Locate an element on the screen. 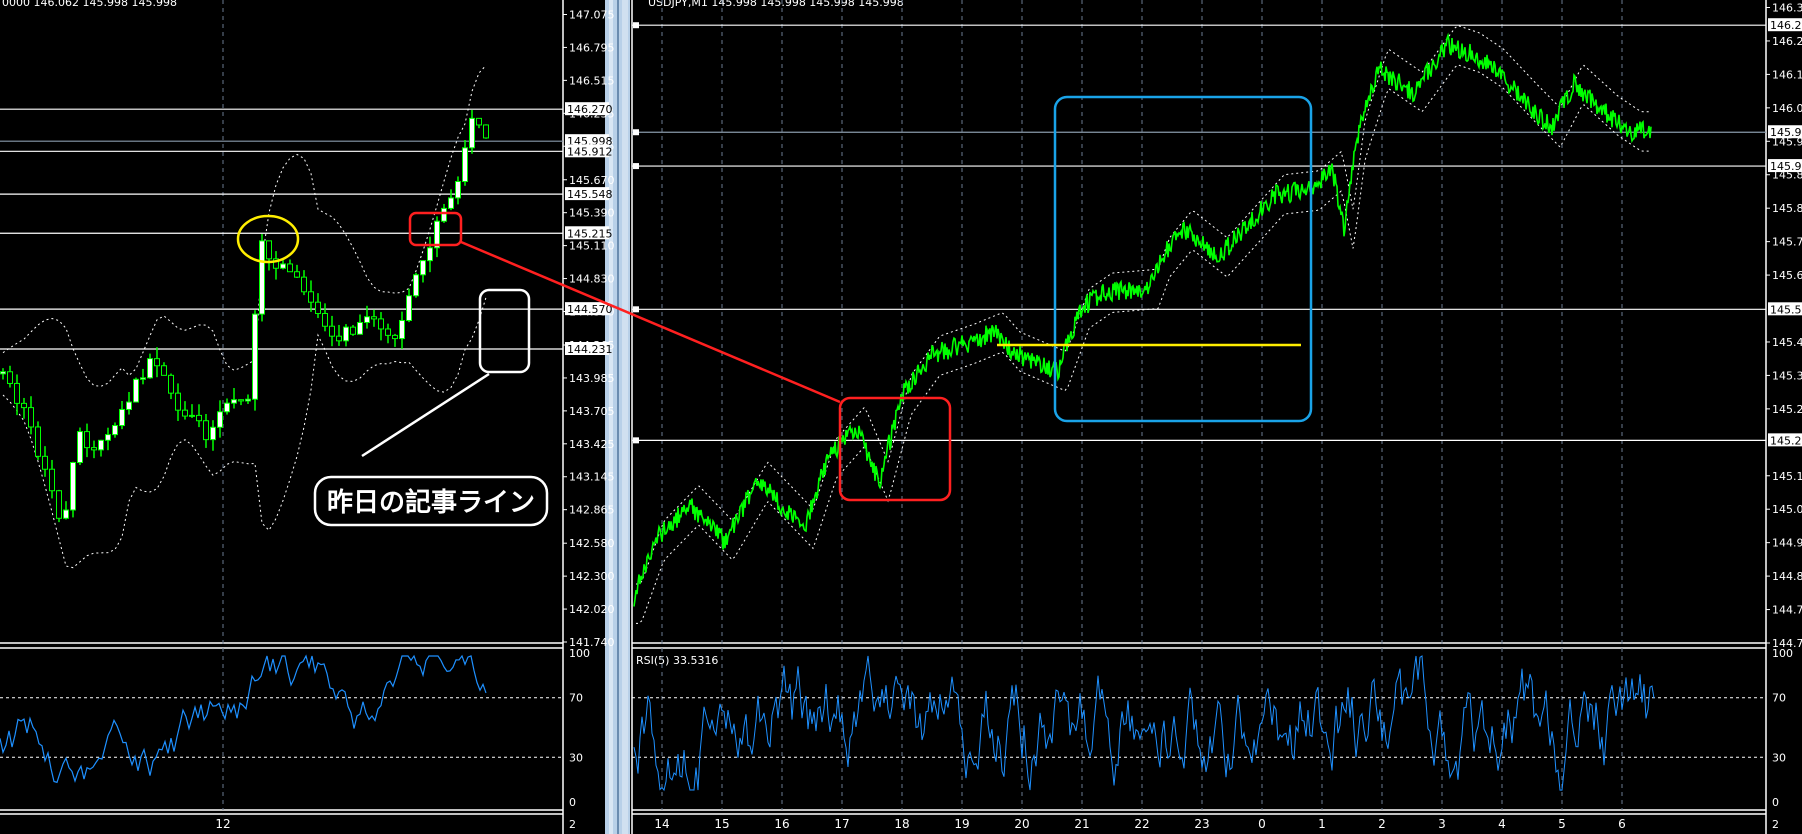 Image resolution: width=1802 pixels, height=834 pixels. time-label: 21 is located at coordinates (1081, 824).